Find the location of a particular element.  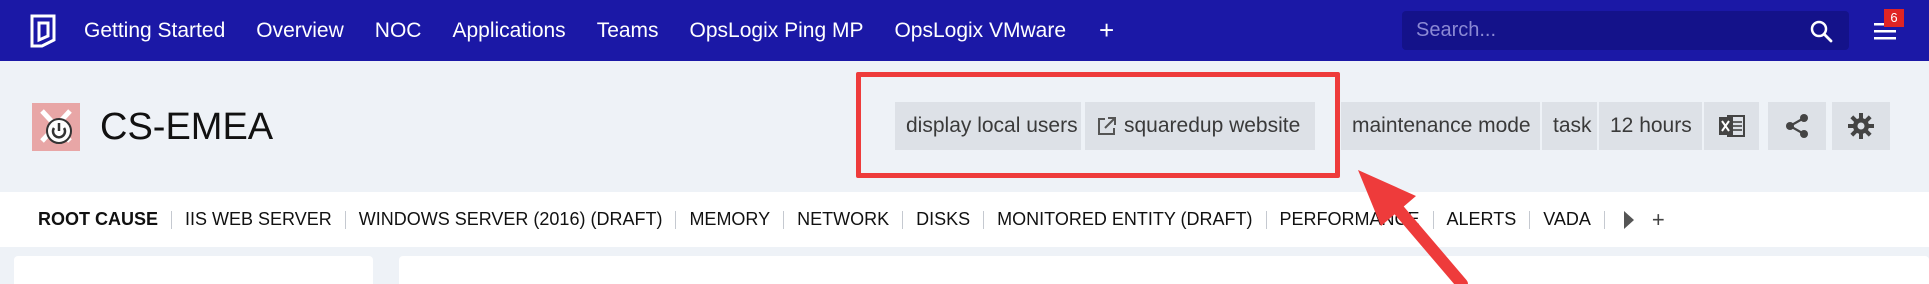

tab-network: NETWORK is located at coordinates (843, 219).